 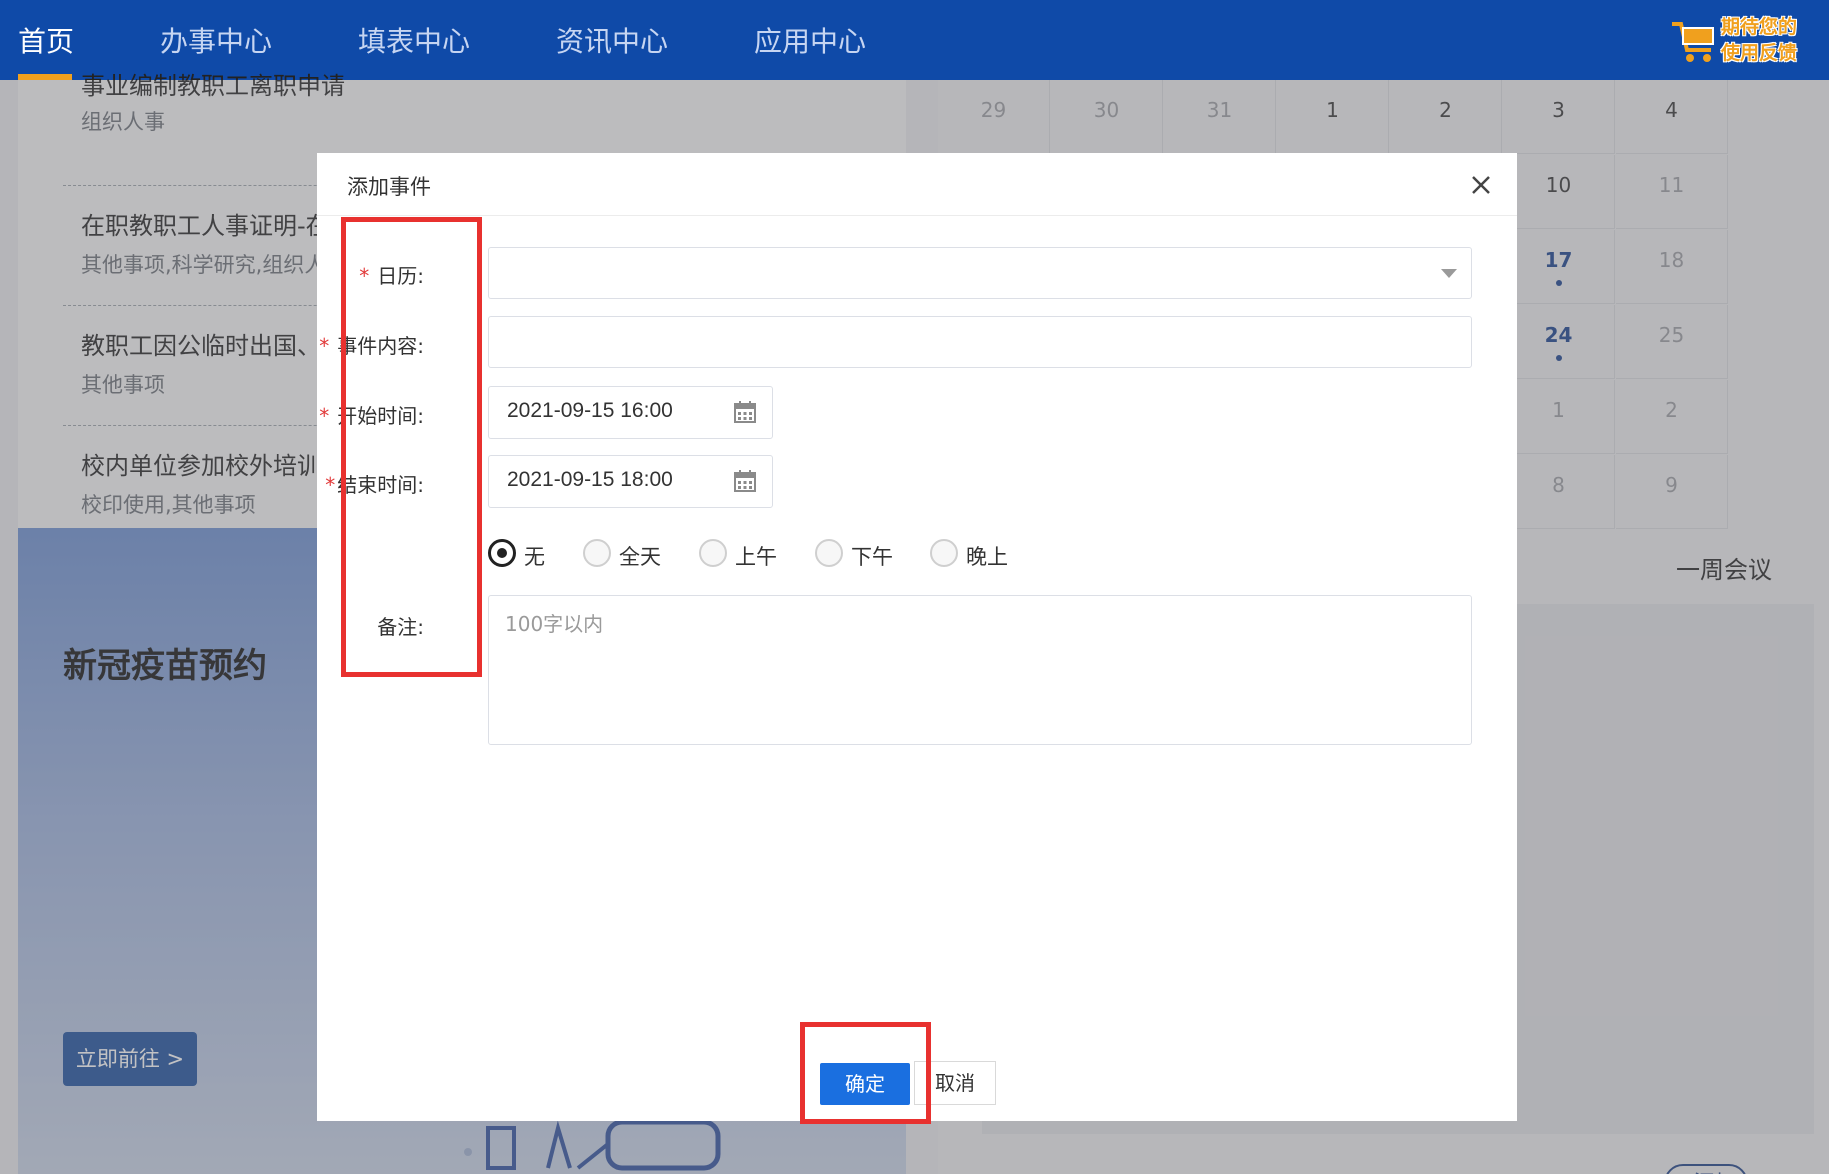 I want to click on feedback-button: 期待您的 使用反馈, so click(x=1744, y=40).